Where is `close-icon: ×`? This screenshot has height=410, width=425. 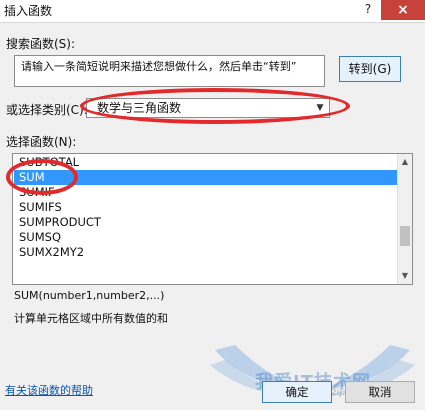
close-icon: × is located at coordinates (403, 10).